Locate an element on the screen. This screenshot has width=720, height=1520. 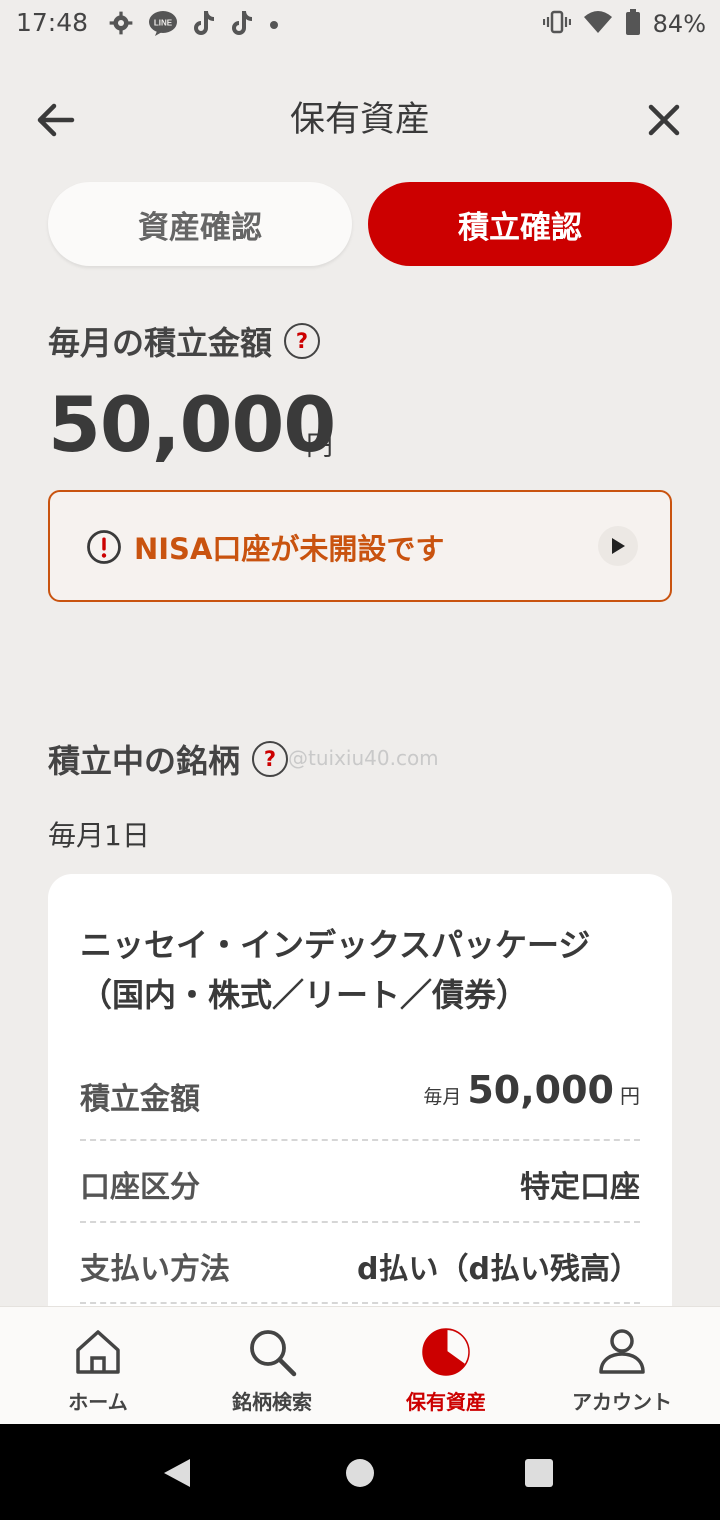
holdings-header: 積立中の銘柄 ? is located at coordinates (168, 759).